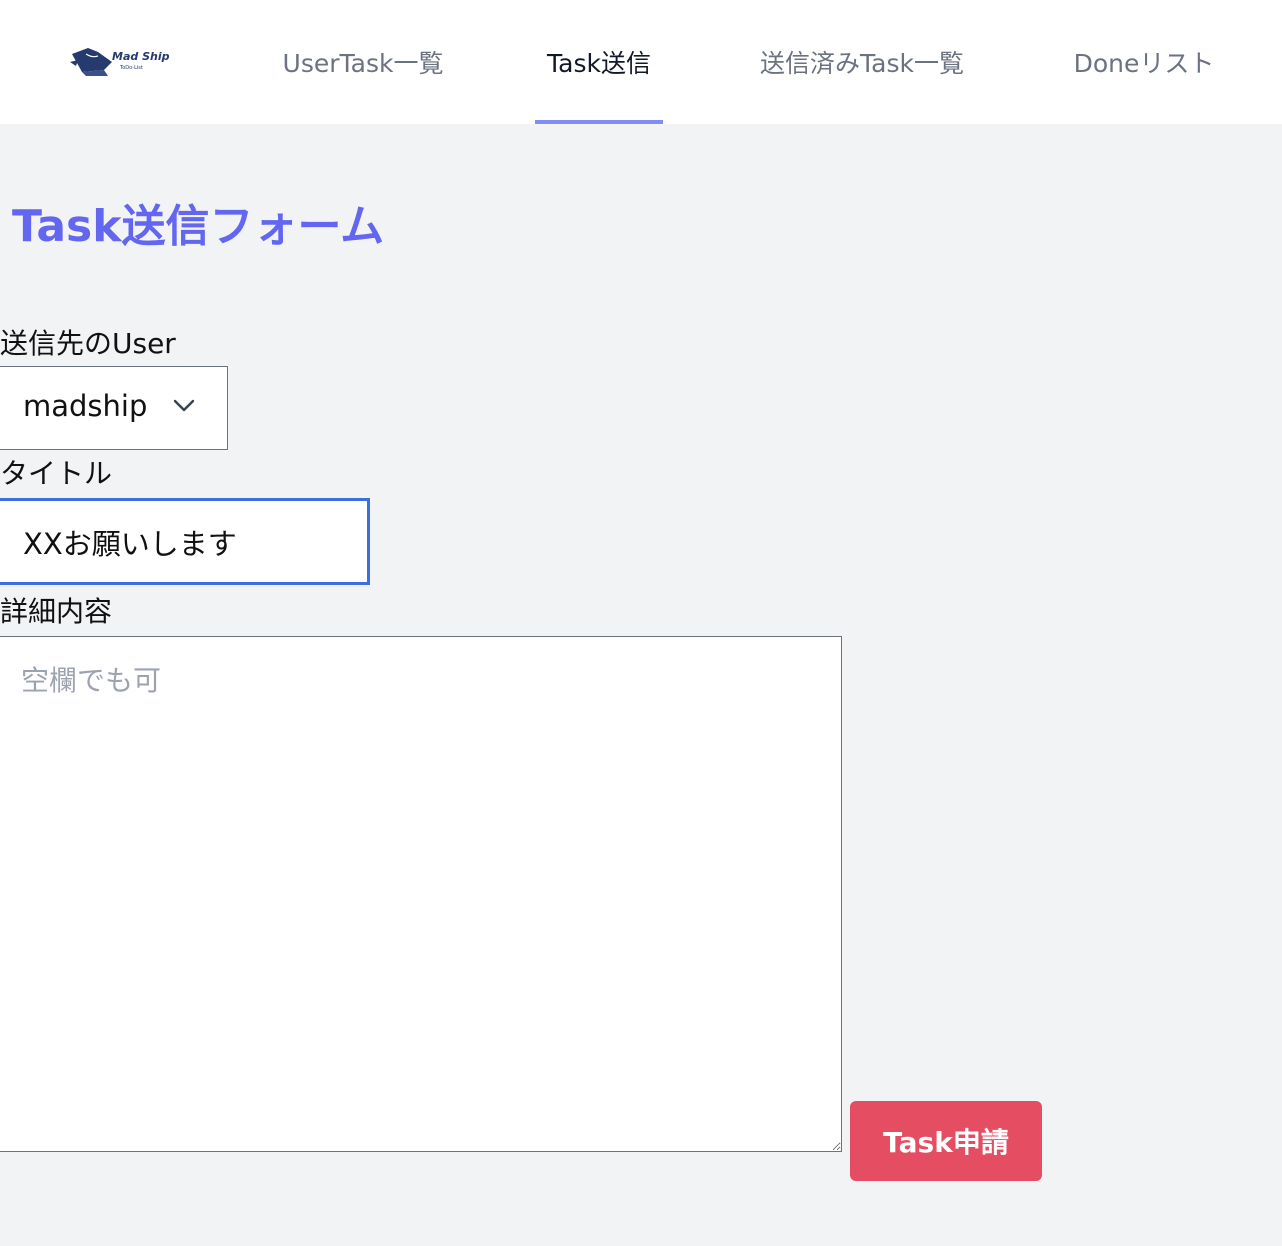 The image size is (1282, 1246). I want to click on page-title: Task送信フォーム, so click(198, 226).